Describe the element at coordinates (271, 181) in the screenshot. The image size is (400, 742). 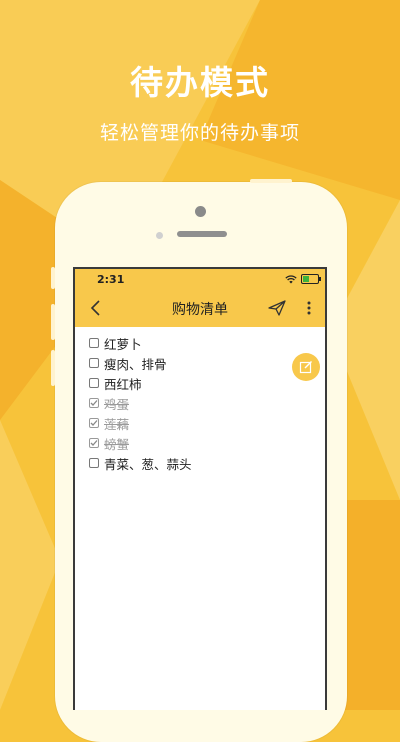
I see `phone-power-button` at that location.